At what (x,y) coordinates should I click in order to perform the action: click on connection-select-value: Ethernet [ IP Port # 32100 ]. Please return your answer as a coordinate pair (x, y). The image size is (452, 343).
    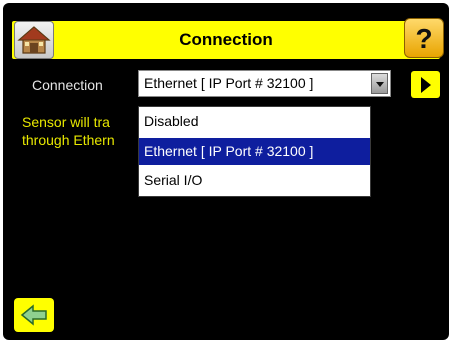
    Looking at the image, I should click on (229, 83).